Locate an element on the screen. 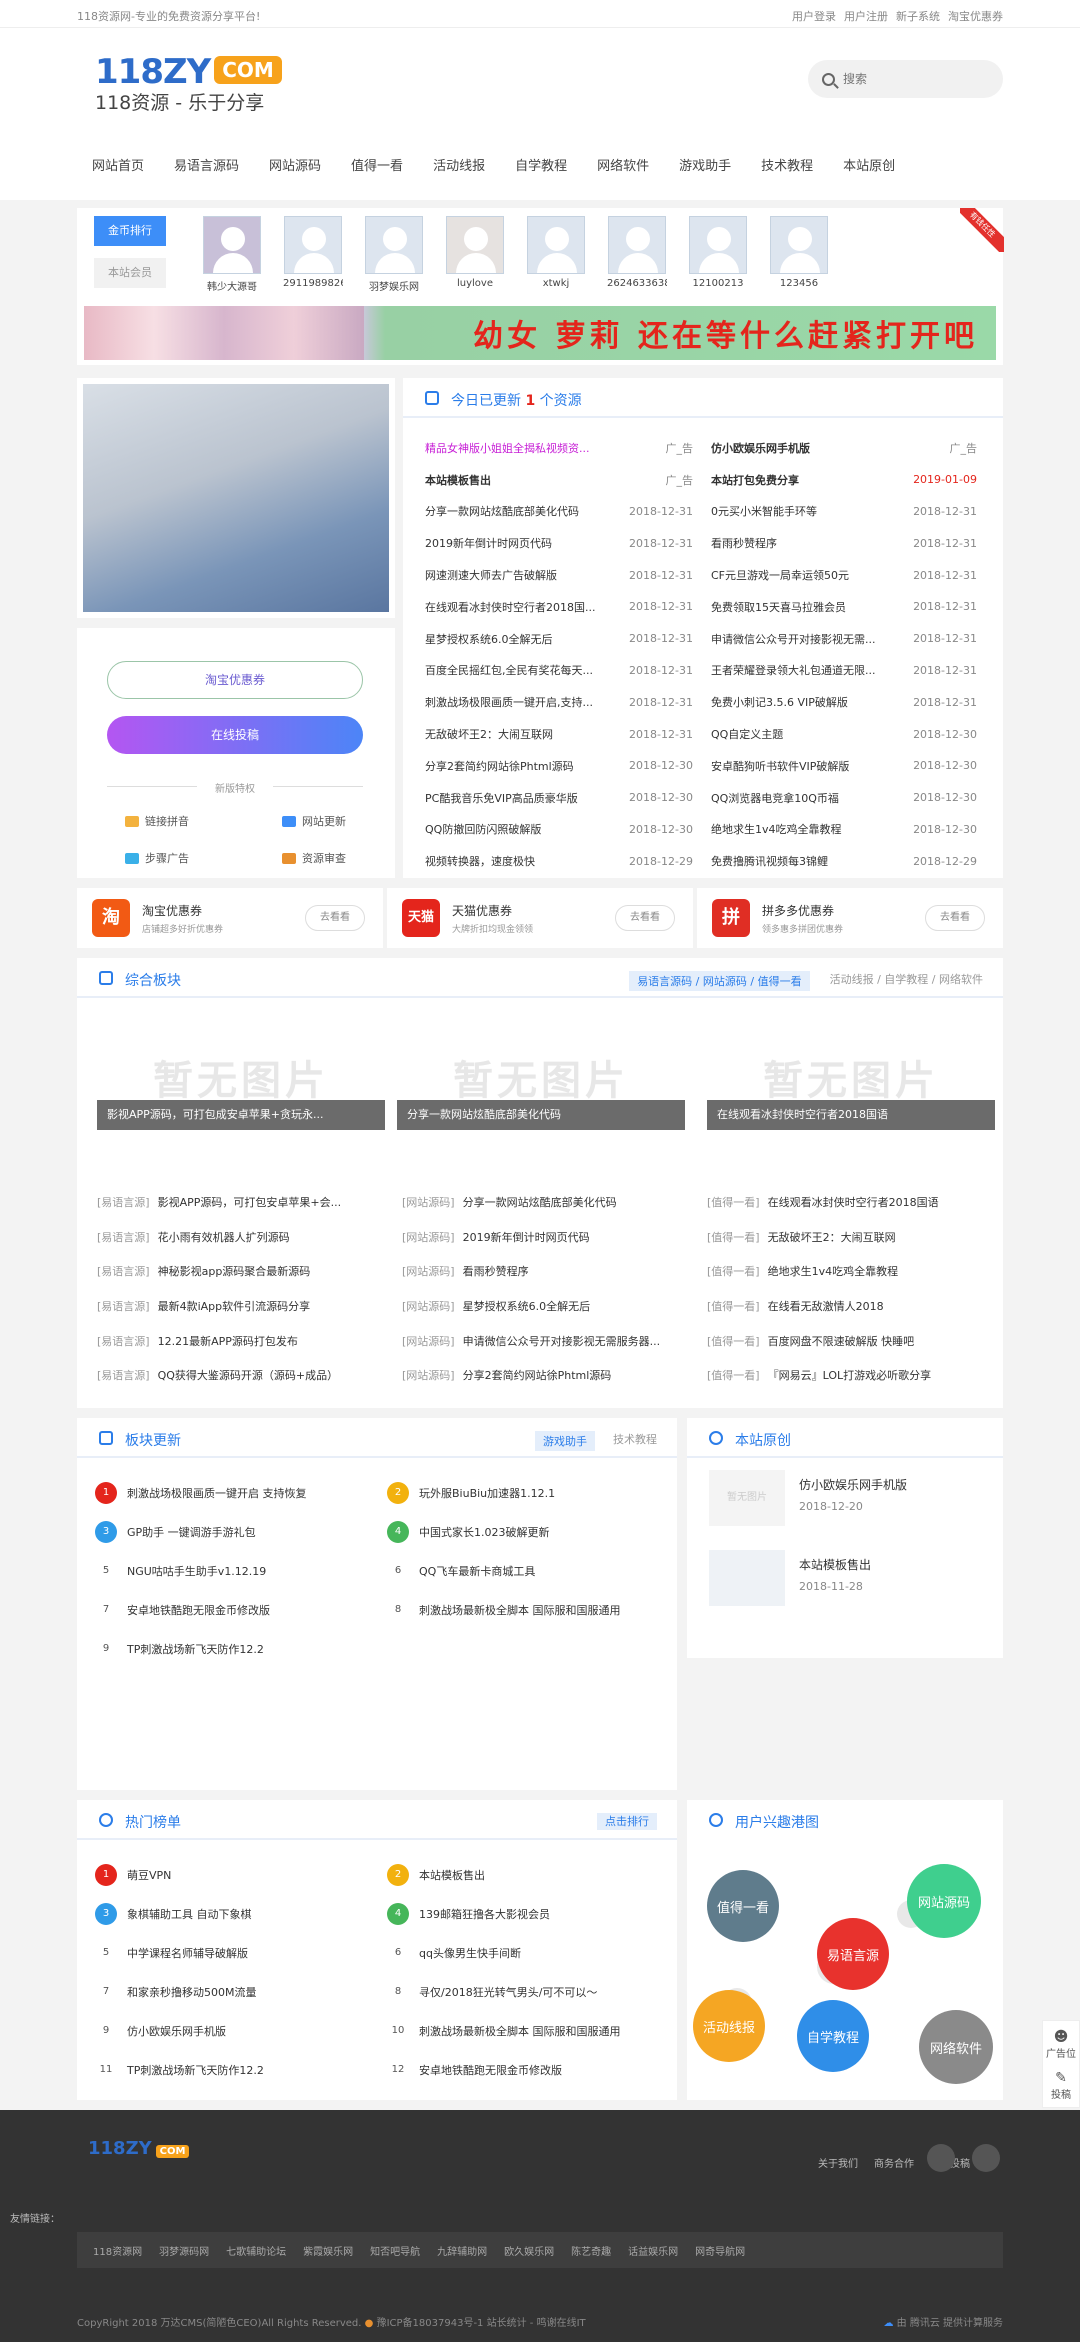 Image resolution: width=1080 pixels, height=2342 pixels. featured-pic: 暂无图片 在线观看冰封侠时空行者2018国语 is located at coordinates (851, 1069).